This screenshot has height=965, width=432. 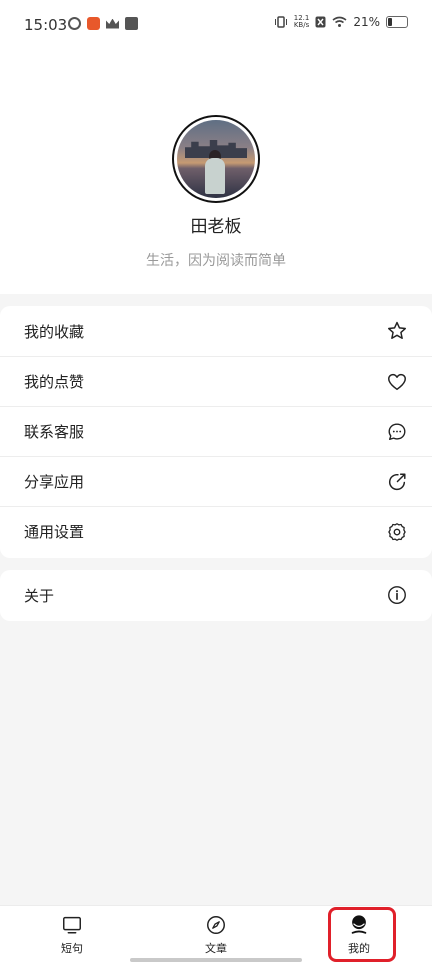 I want to click on menu-item-label: 通用设置, so click(x=54, y=532).